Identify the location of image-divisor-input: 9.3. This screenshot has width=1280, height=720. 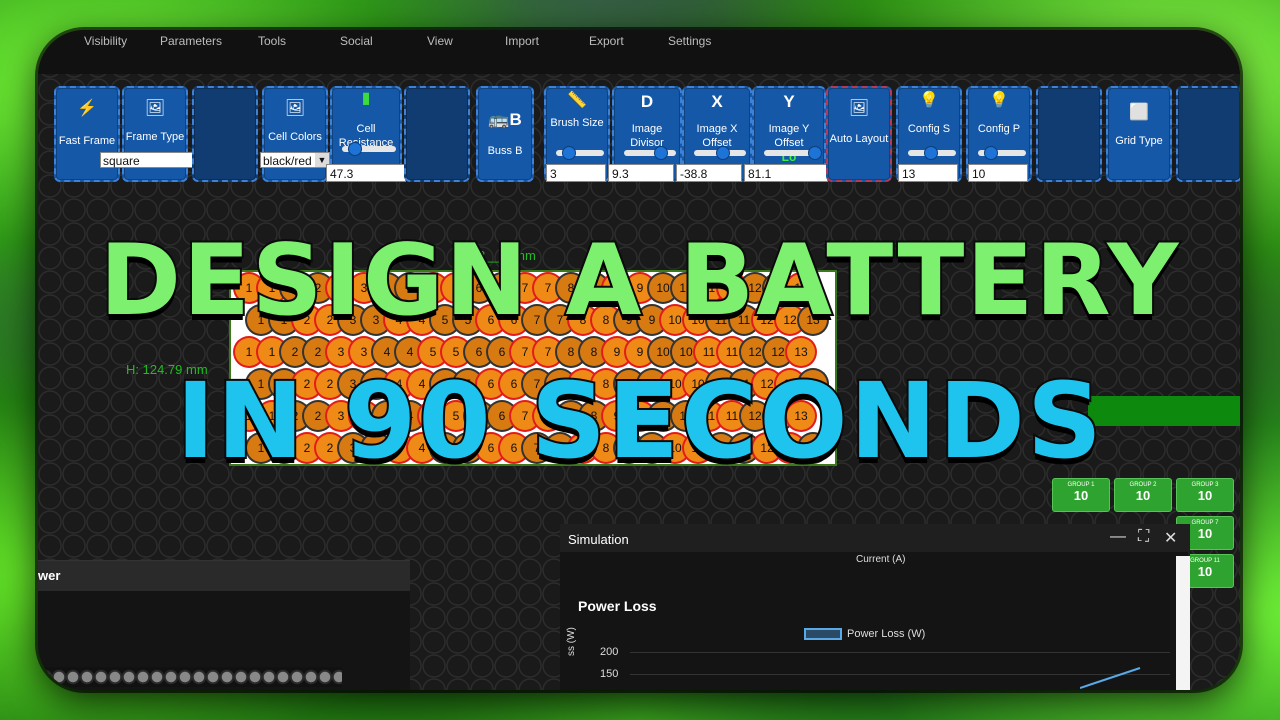
(641, 173).